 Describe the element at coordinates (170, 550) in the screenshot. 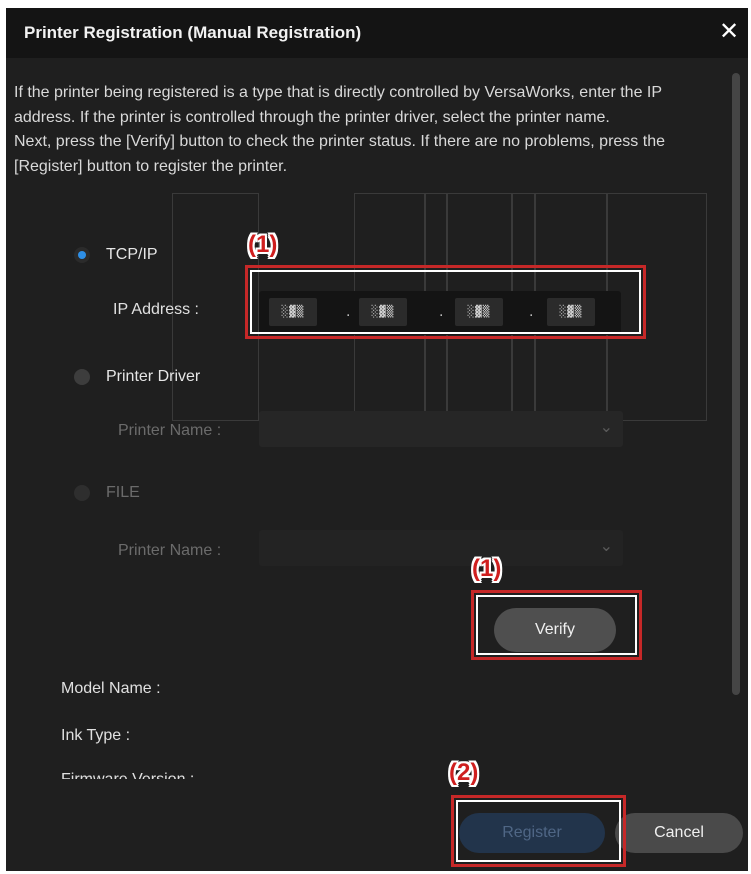

I see `file-printer-name-label: Printer Name :` at that location.